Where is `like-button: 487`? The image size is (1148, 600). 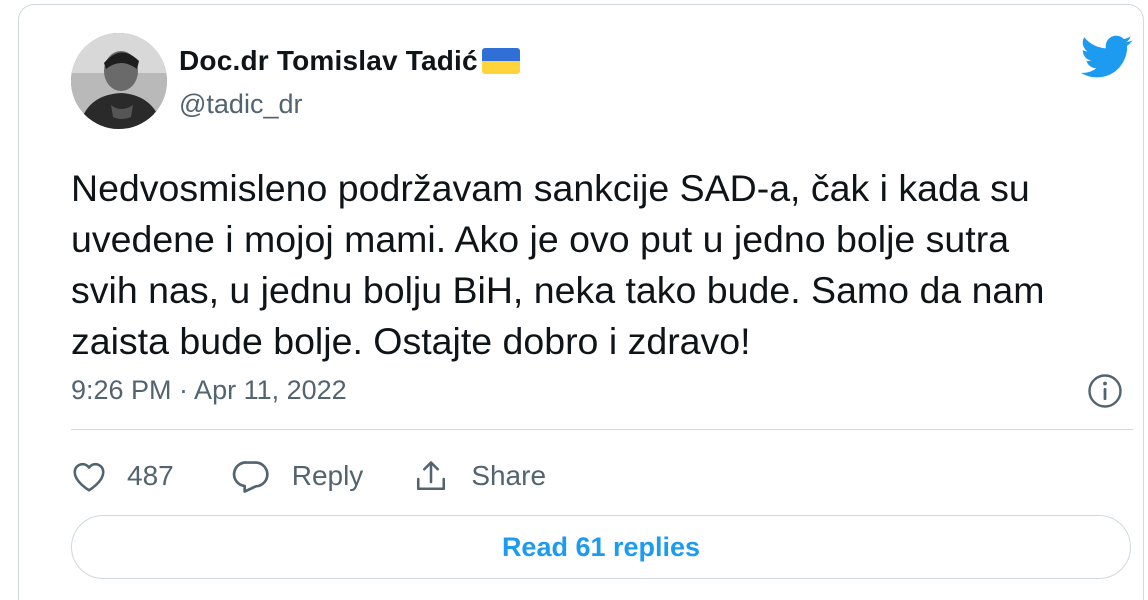 like-button: 487 is located at coordinates (122, 476).